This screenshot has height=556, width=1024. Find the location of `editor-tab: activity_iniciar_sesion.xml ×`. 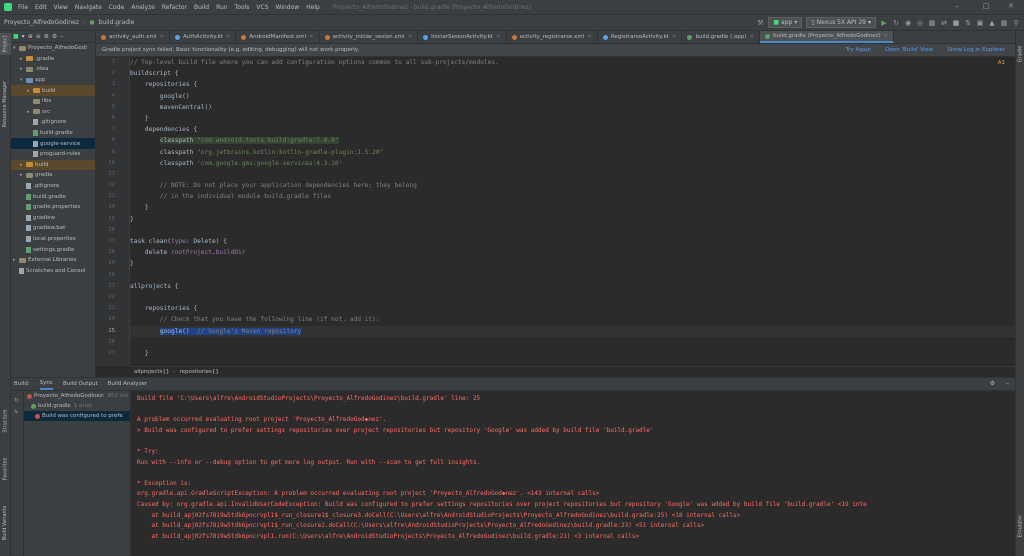

editor-tab: activity_iniciar_sesion.xml × is located at coordinates (369, 37).